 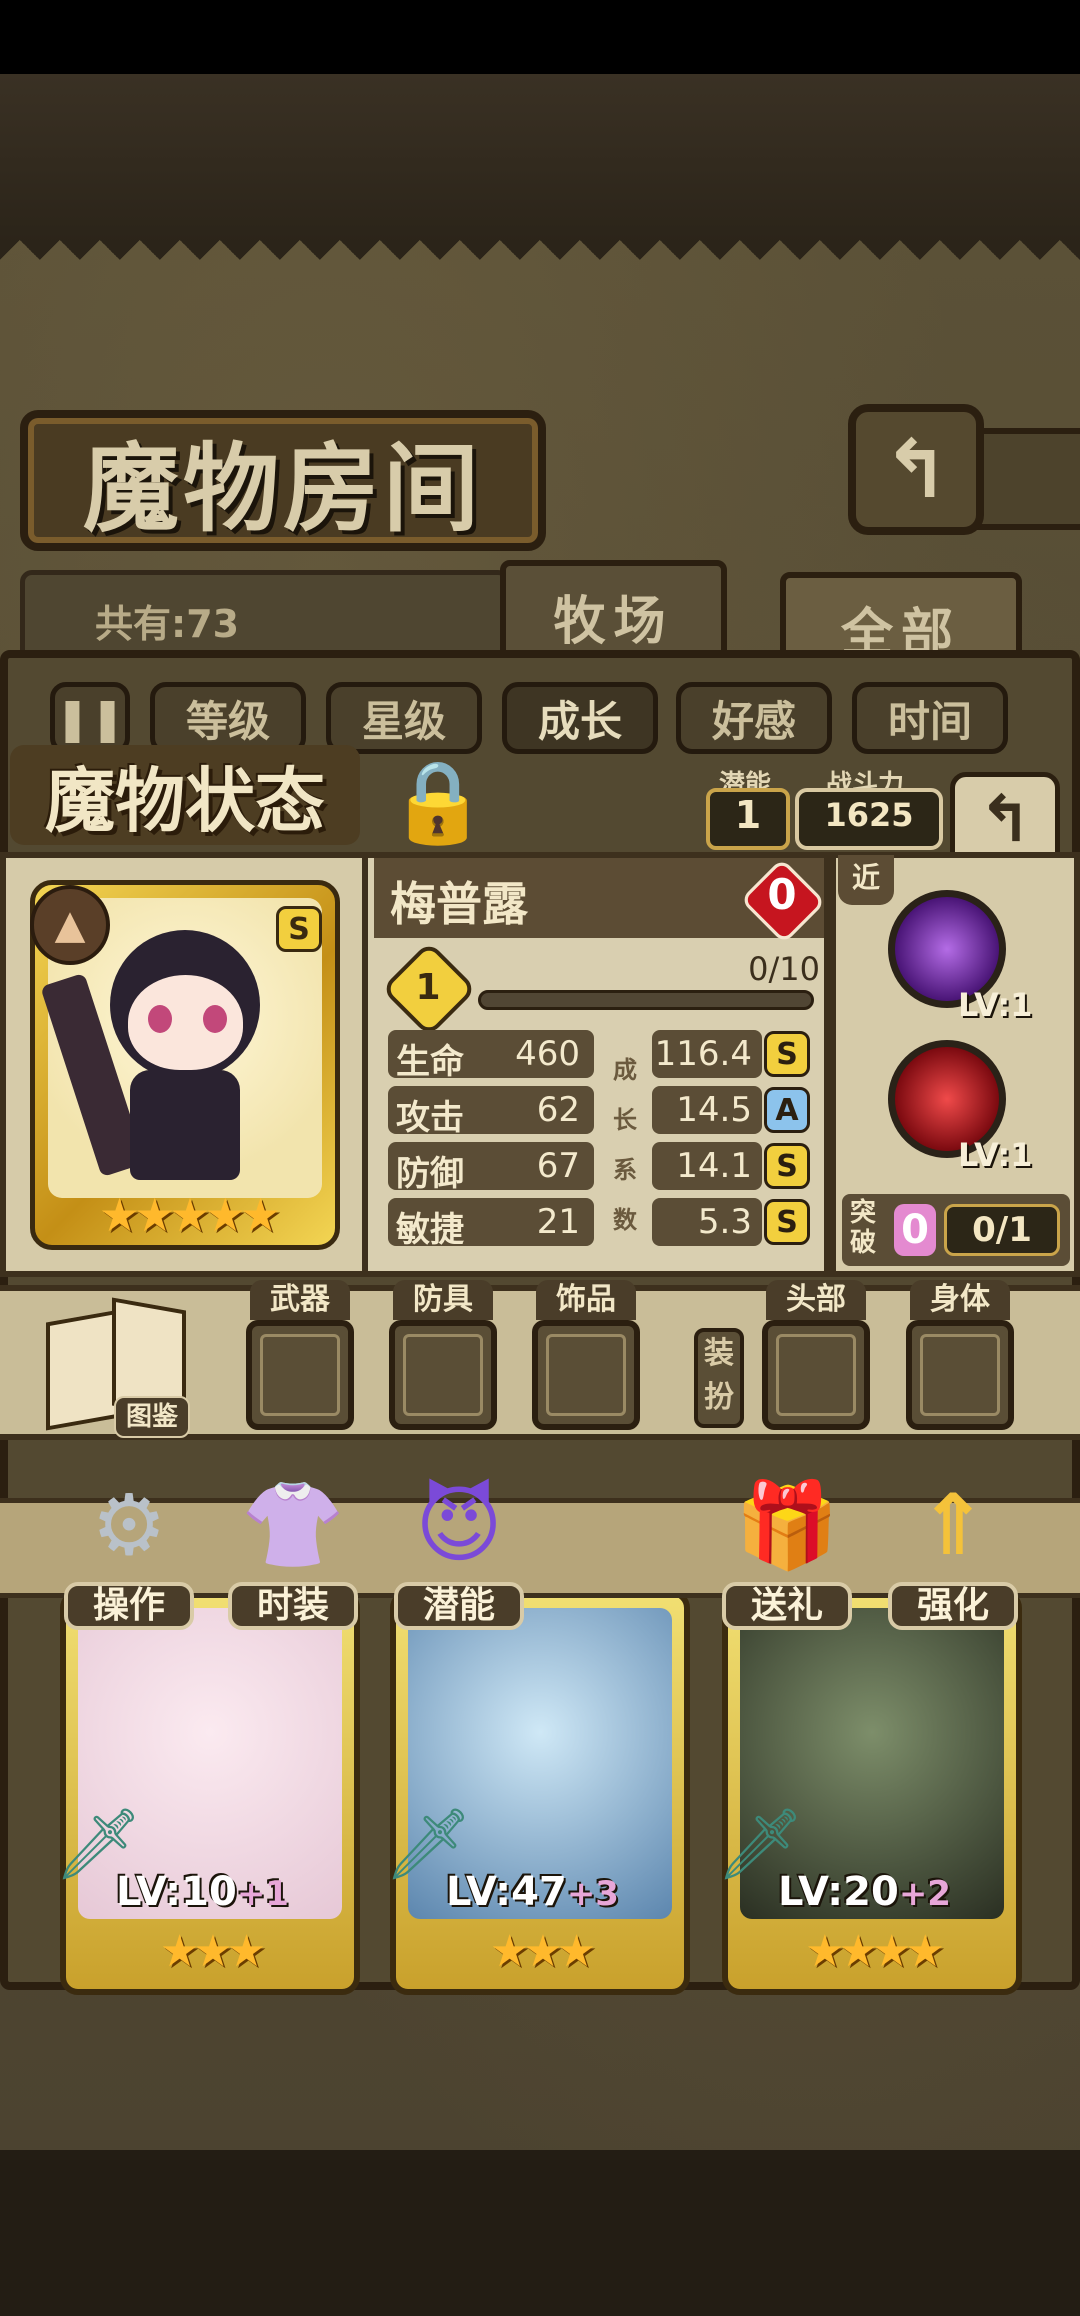 What do you see at coordinates (579, 721) in the screenshot?
I see `sort-growth-label: 成长` at bounding box center [579, 721].